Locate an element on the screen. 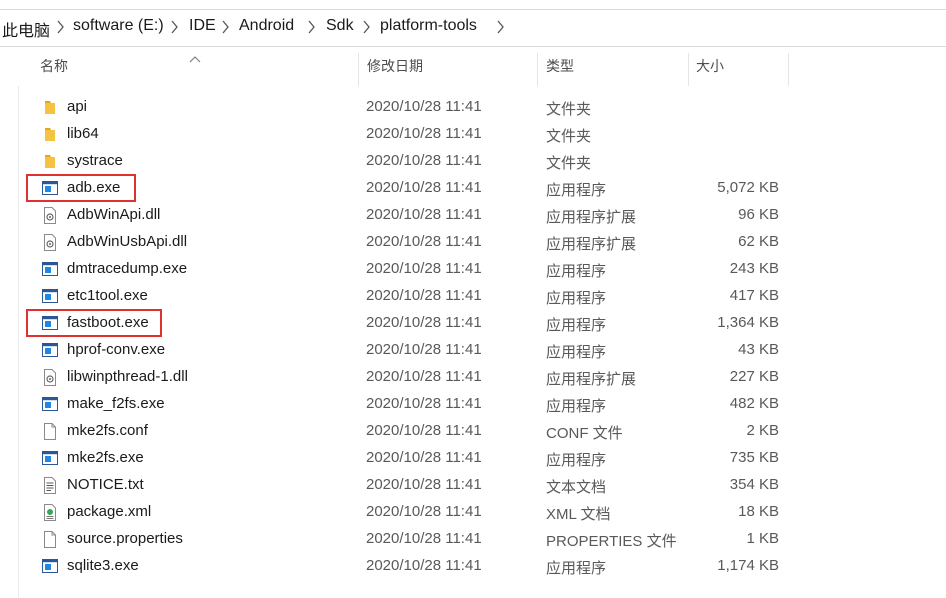  file-size: 43 KB is located at coordinates (758, 349).